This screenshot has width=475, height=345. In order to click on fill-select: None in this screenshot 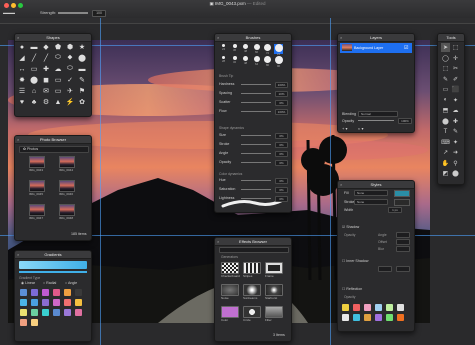, I will do `click(371, 193)`.